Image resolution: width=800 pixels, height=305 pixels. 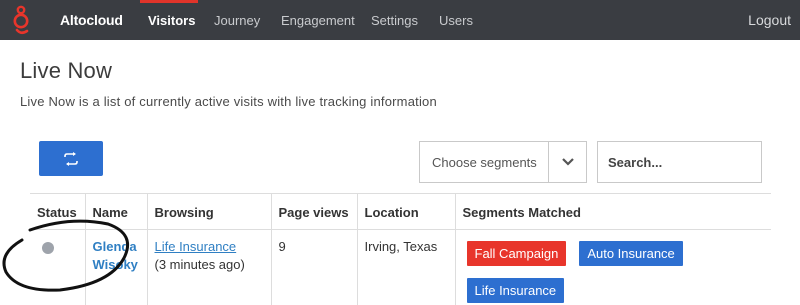 What do you see at coordinates (116, 256) in the screenshot?
I see `visitor-name-link: Glenda Wisoky` at bounding box center [116, 256].